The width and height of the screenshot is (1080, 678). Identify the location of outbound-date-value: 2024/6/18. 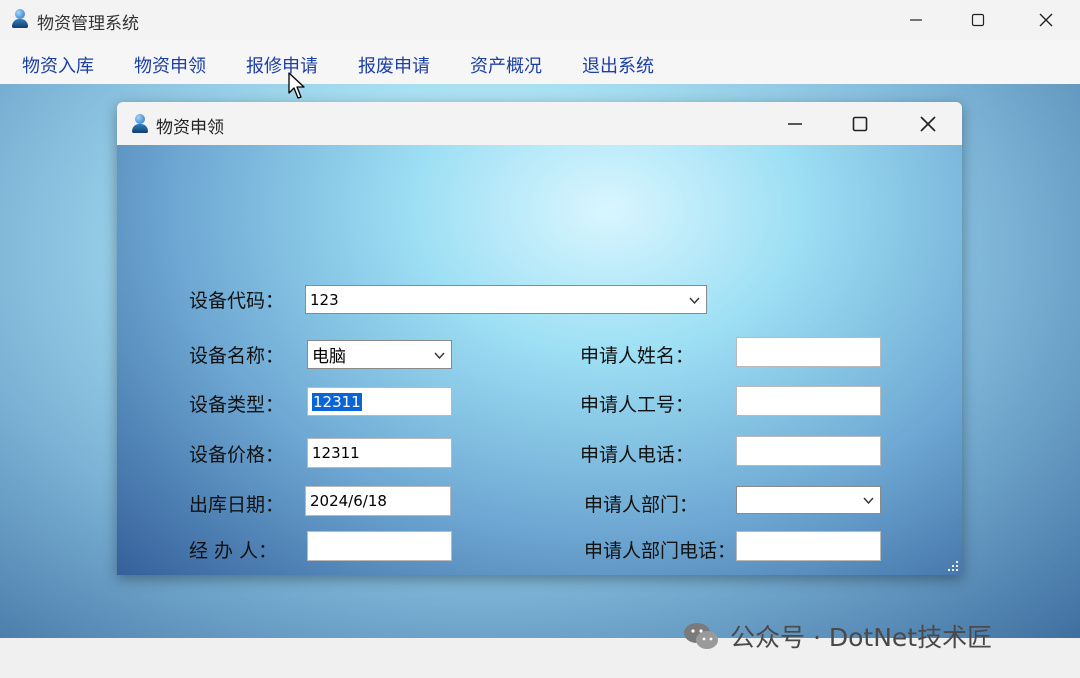
(348, 501).